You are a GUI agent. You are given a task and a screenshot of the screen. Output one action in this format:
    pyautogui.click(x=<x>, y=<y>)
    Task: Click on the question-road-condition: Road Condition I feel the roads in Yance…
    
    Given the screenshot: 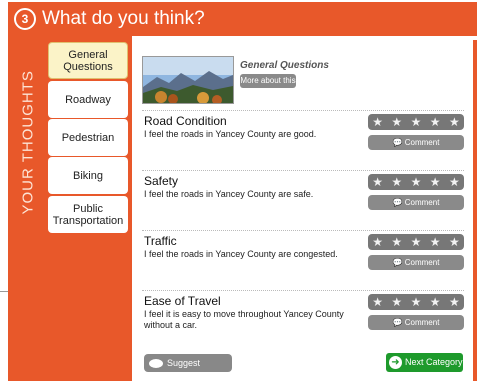 What is the action you would take?
    pyautogui.click(x=304, y=139)
    